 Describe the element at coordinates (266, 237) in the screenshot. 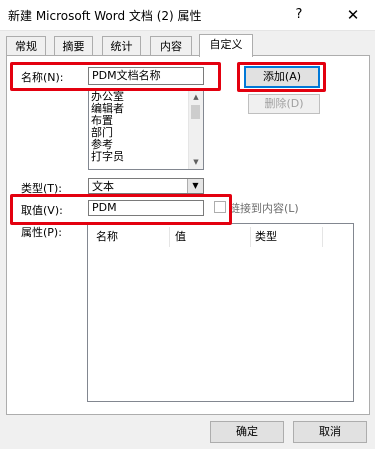

I see `column-type-header: 类型` at that location.